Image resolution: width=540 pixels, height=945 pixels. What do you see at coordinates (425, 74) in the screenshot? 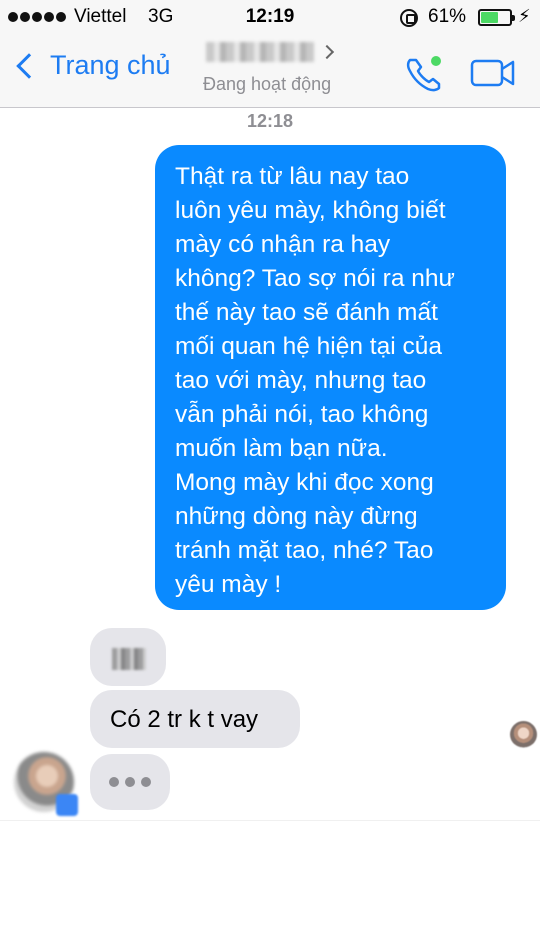
I see `phone-call-icon` at bounding box center [425, 74].